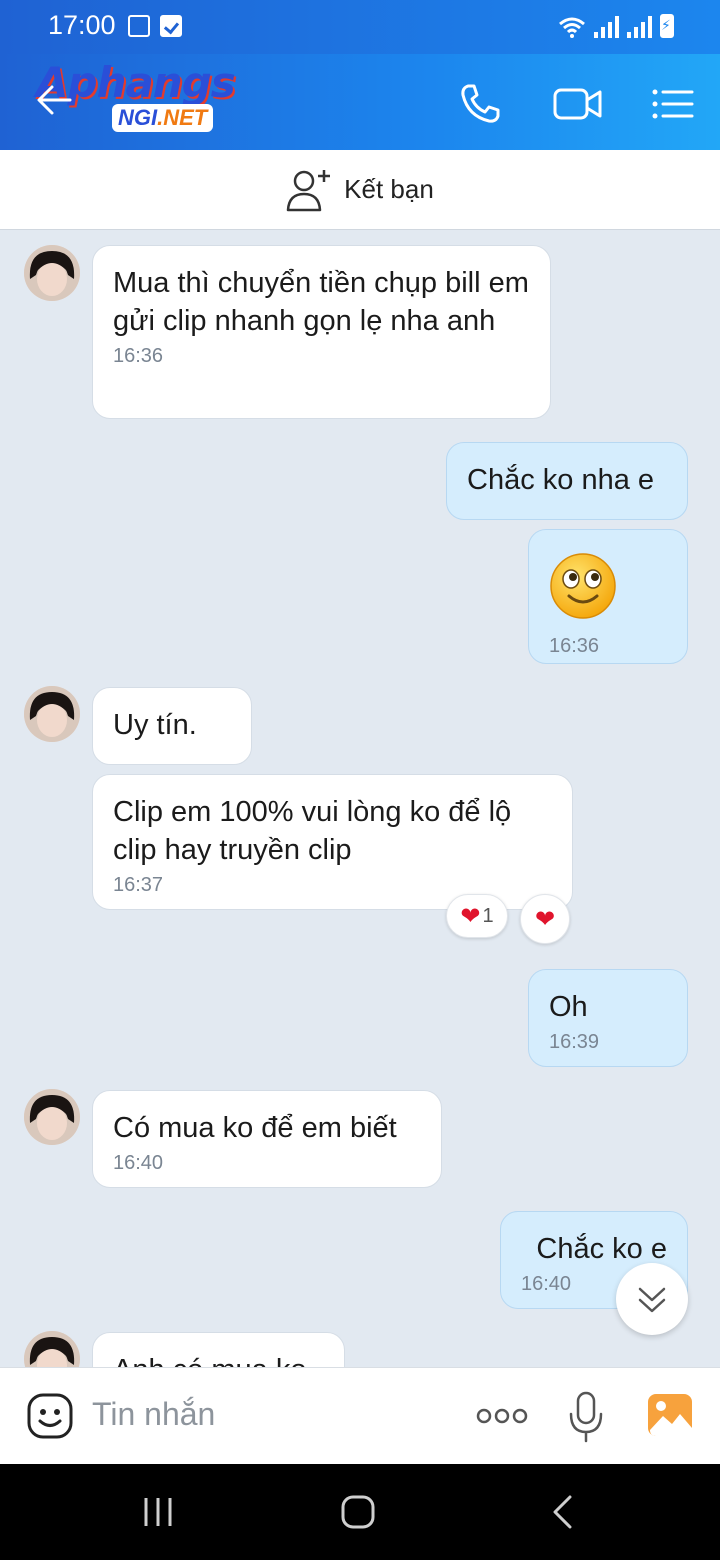  I want to click on home-icon, so click(358, 1512).